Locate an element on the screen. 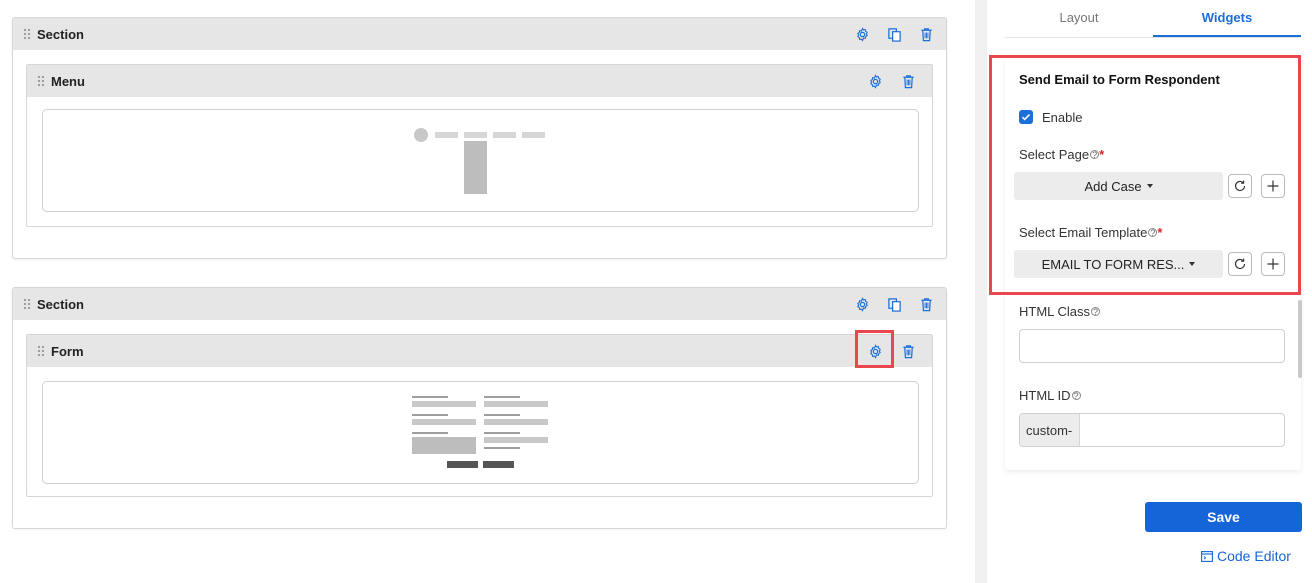 This screenshot has width=1312, height=583. menu-preview-graphic is located at coordinates (479, 161).